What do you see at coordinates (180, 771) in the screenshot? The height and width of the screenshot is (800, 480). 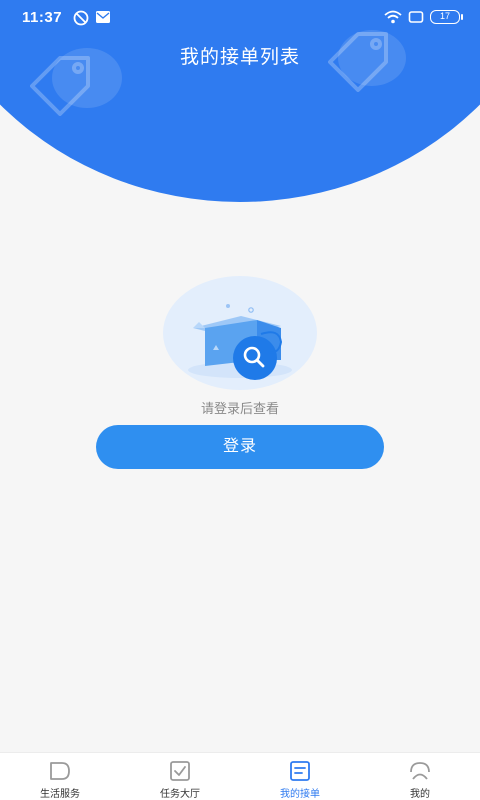 I see `task-check-icon` at bounding box center [180, 771].